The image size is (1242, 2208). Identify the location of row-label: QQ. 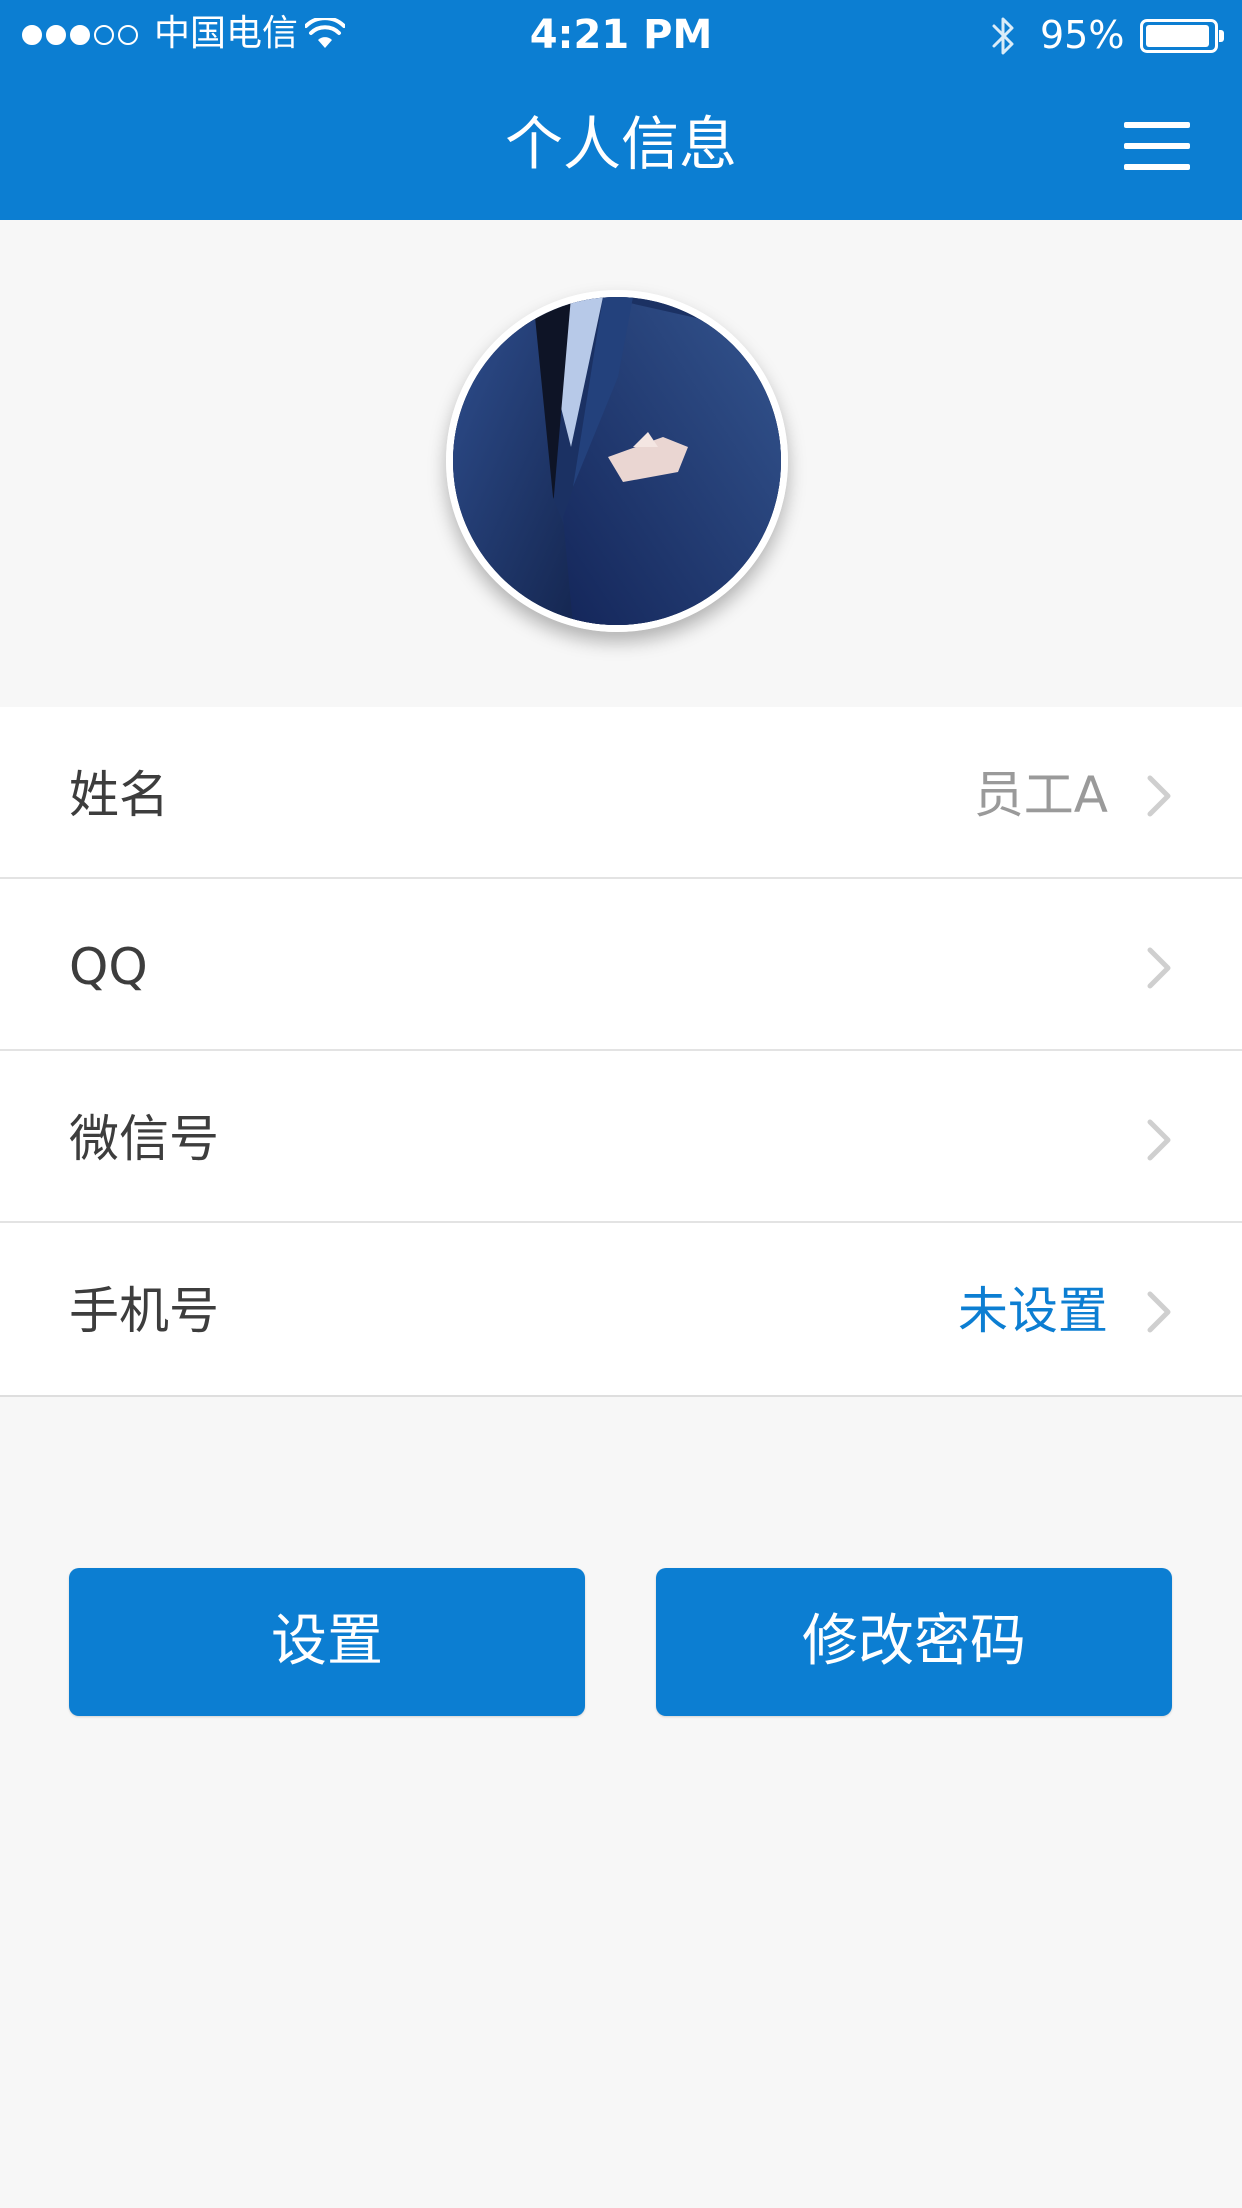
(108, 967).